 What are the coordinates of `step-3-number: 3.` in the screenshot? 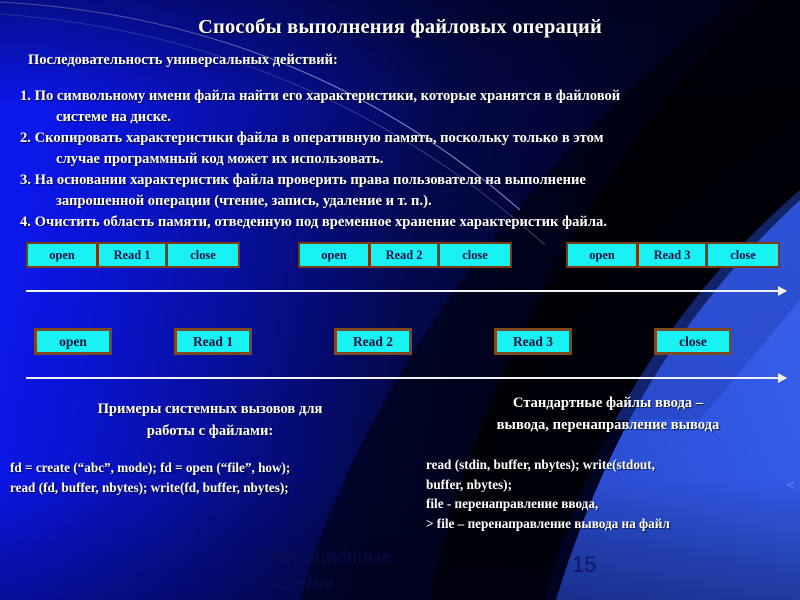 It's located at (25, 180).